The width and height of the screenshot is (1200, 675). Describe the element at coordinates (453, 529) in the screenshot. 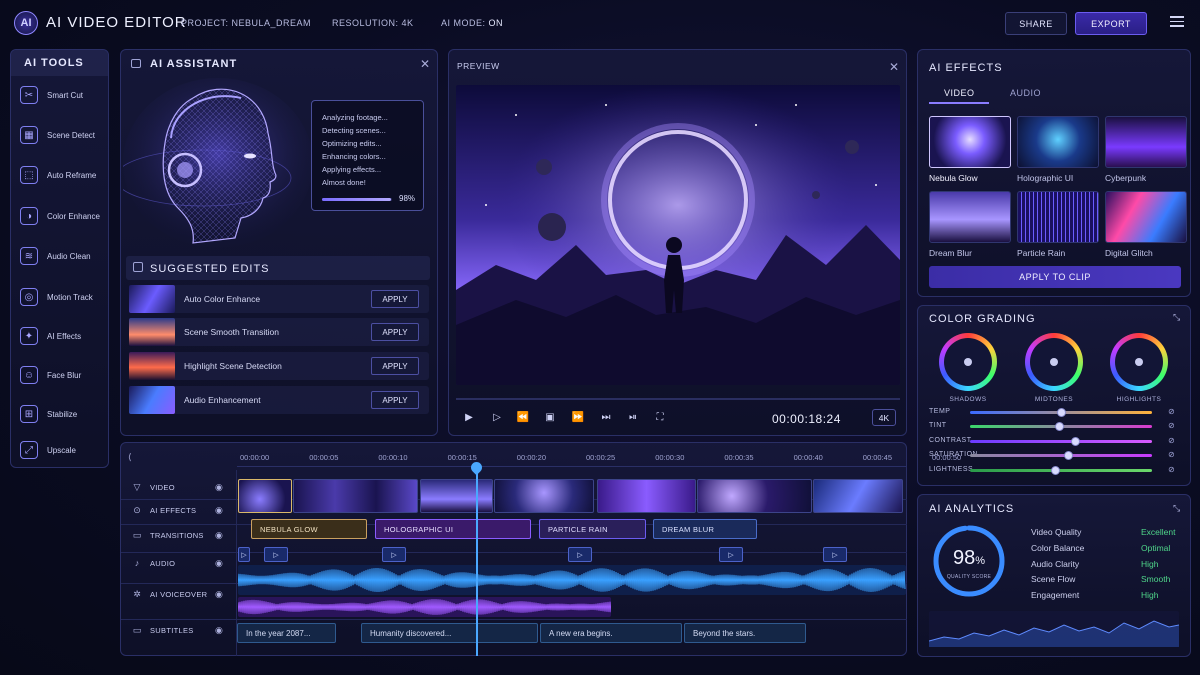

I see `effect-clip: HOLOGRAPHIC UI` at that location.